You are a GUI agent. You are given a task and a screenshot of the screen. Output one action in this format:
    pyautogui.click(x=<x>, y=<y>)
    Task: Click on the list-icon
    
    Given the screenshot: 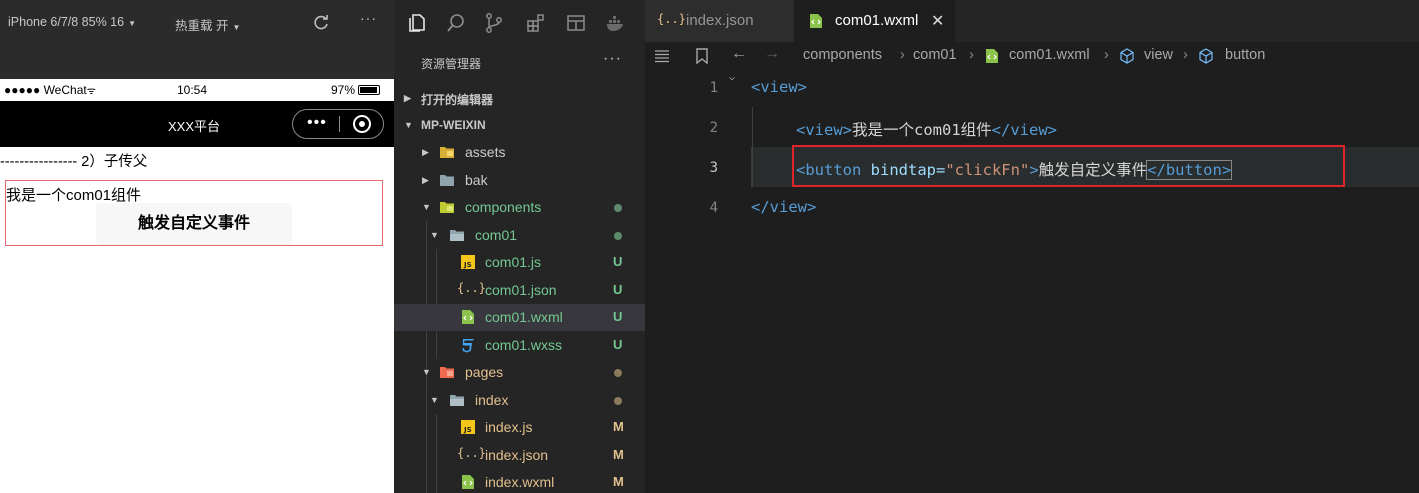 What is the action you would take?
    pyautogui.click(x=662, y=56)
    